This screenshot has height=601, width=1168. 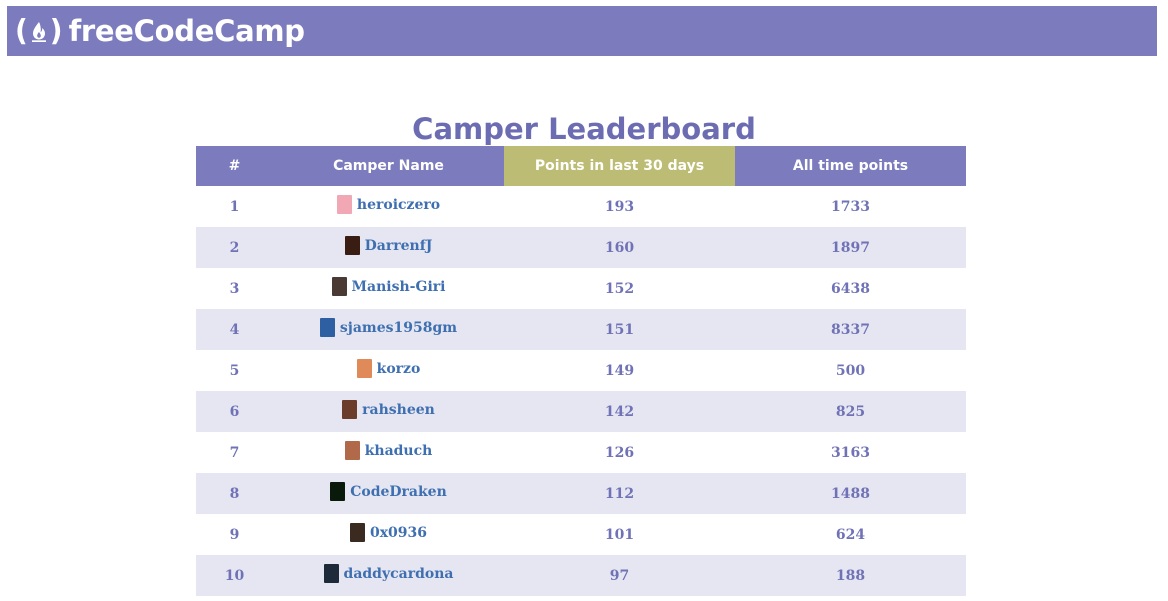 I want to click on brand-logo: ( ) freeCodeCamp, so click(x=160, y=31).